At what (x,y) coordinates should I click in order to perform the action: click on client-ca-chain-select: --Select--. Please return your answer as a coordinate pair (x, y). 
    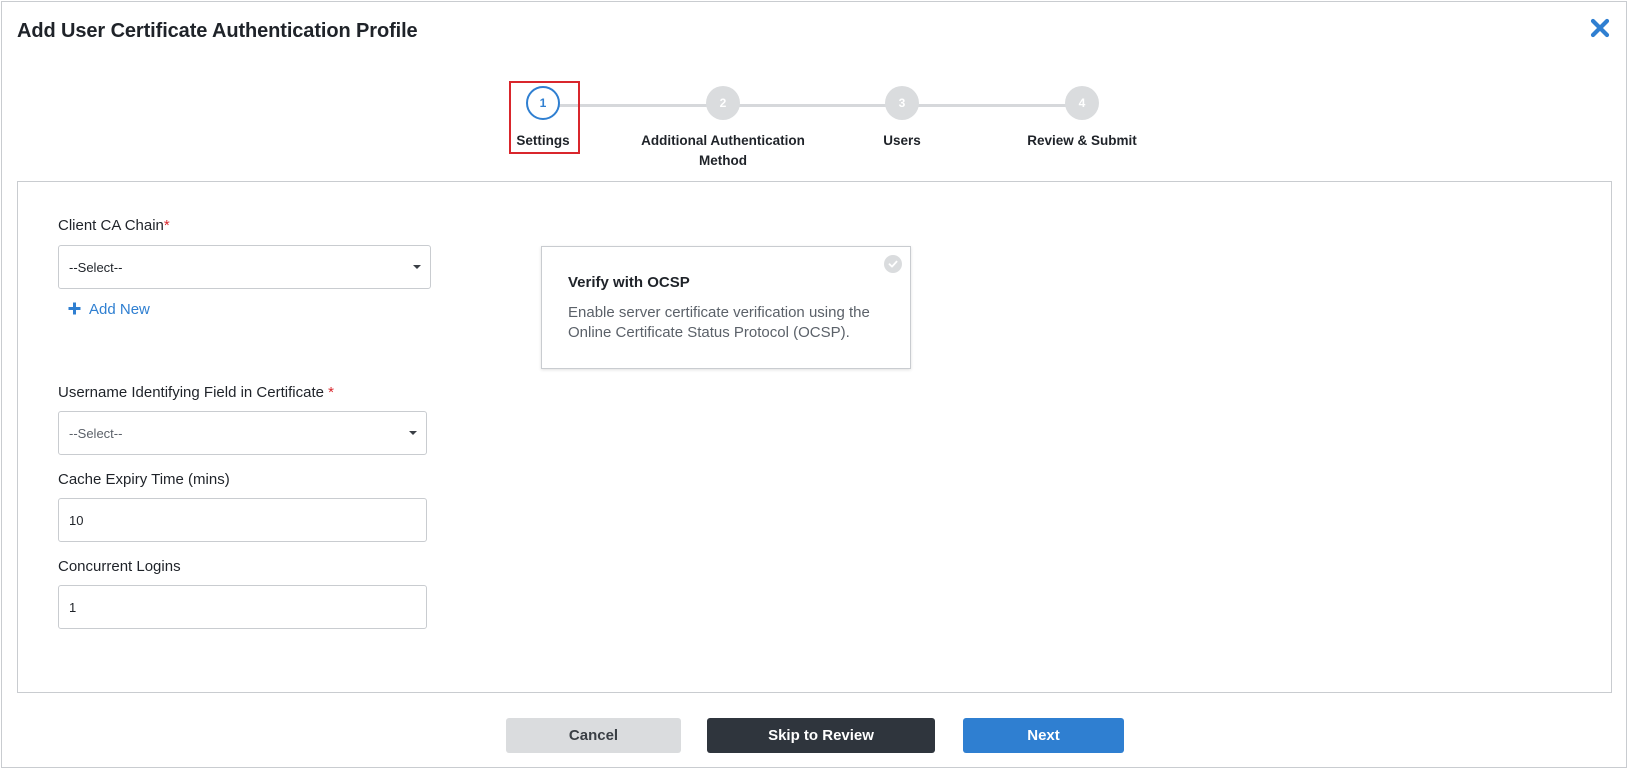
    Looking at the image, I should click on (244, 267).